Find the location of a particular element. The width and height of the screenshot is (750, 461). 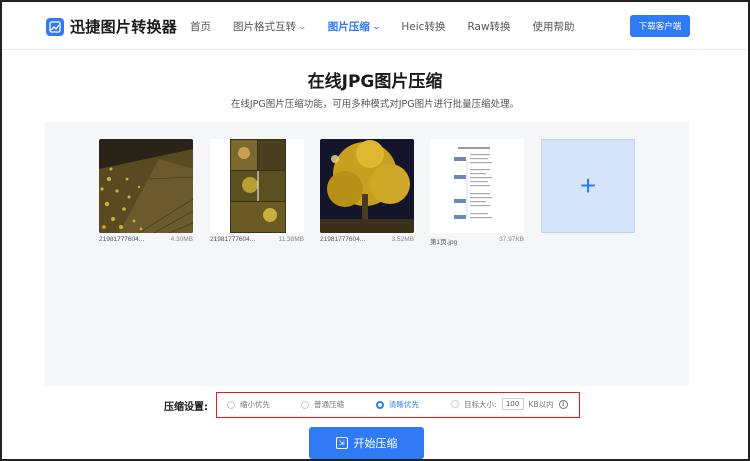

nav-label: 图片压缩 is located at coordinates (348, 26).